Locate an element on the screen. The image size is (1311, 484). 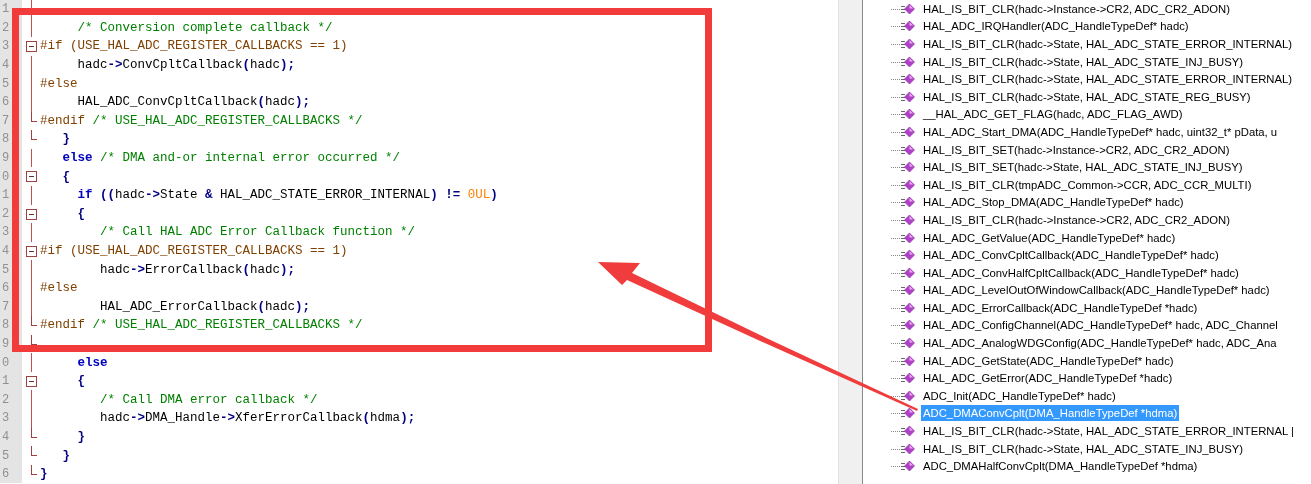
tree-item: ADC_DMAHalfConvCplt(DMA_HandleTypeDef *hdma) is located at coordinates (1060, 466).